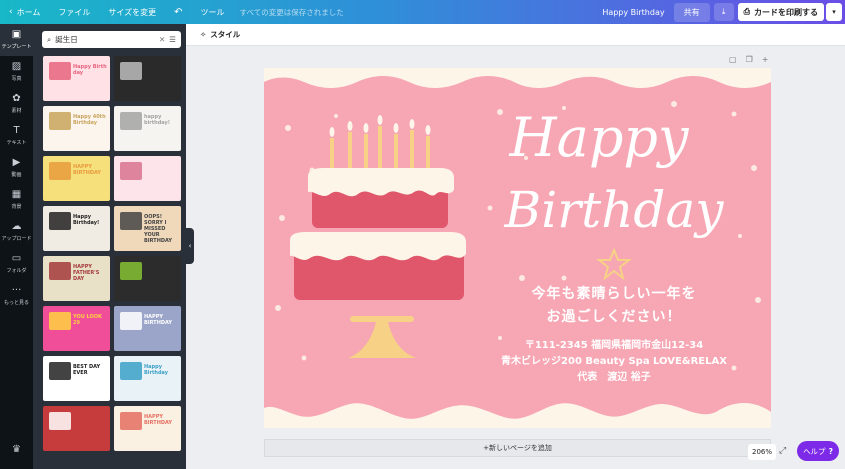 The width and height of the screenshot is (845, 469). What do you see at coordinates (157, 120) in the screenshot?
I see `thumbnail-text: happy birthday!` at bounding box center [157, 120].